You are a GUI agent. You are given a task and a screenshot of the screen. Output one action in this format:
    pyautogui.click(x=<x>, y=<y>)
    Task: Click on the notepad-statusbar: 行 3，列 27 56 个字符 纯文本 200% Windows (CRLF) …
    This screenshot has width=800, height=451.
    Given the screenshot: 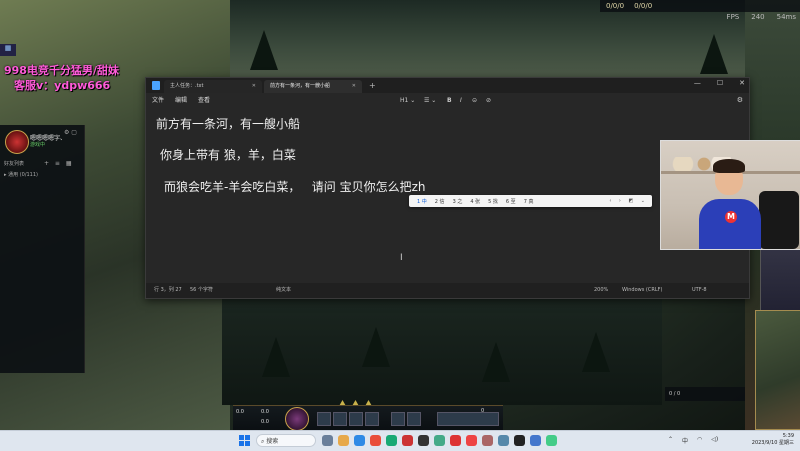 What is the action you would take?
    pyautogui.click(x=447, y=290)
    